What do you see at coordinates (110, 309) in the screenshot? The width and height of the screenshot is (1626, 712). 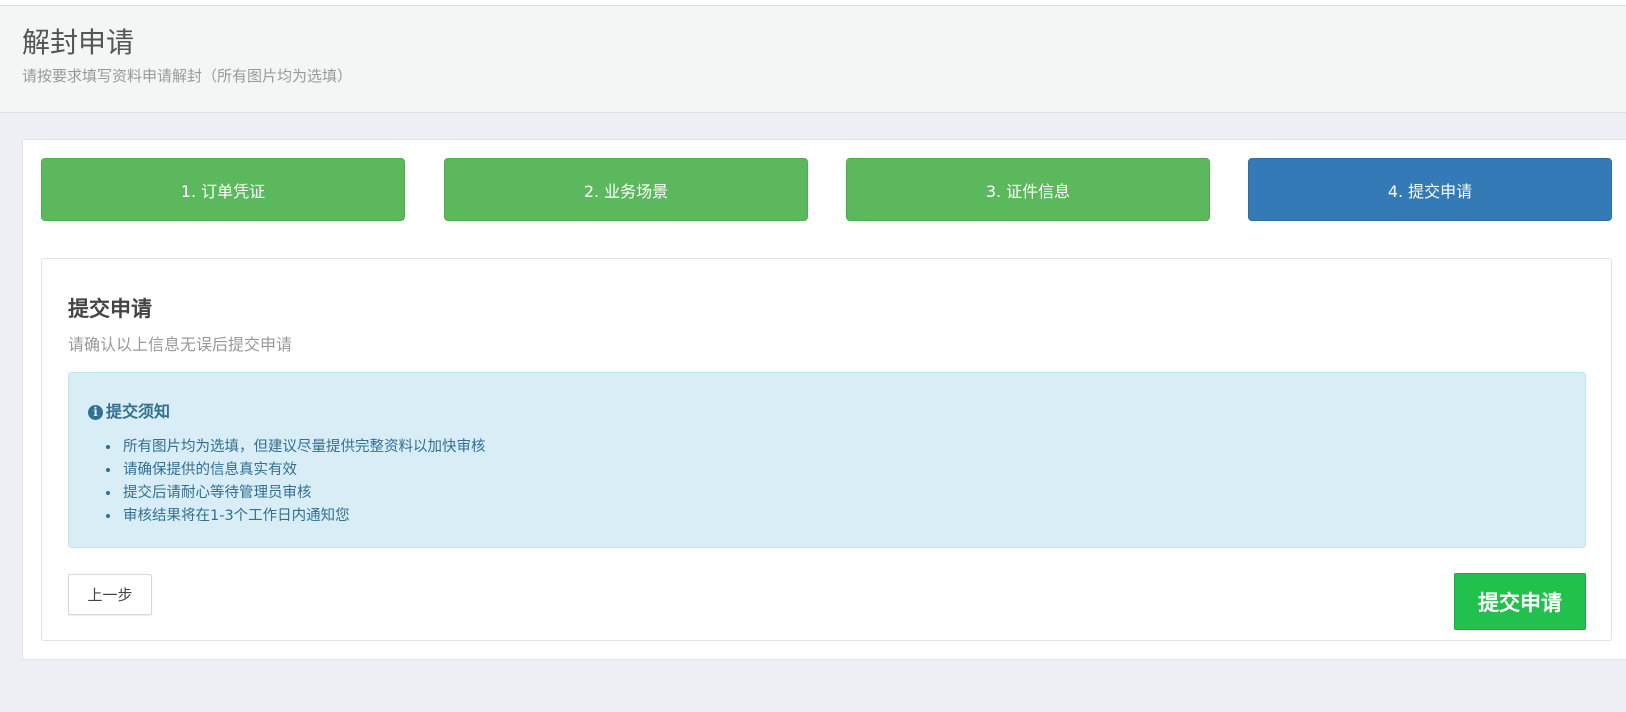 I see `section-title: 提交申请` at bounding box center [110, 309].